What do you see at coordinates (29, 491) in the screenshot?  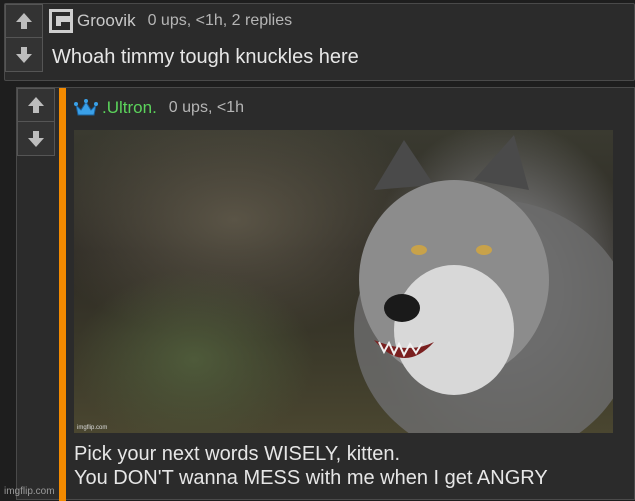 I see `footer-watermark: imgflip.com` at bounding box center [29, 491].